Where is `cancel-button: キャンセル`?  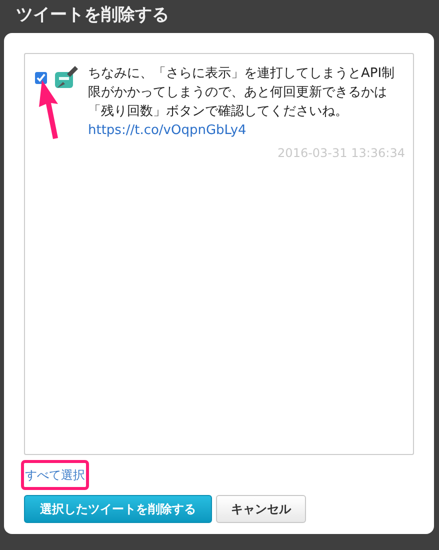 cancel-button: キャンセル is located at coordinates (261, 509).